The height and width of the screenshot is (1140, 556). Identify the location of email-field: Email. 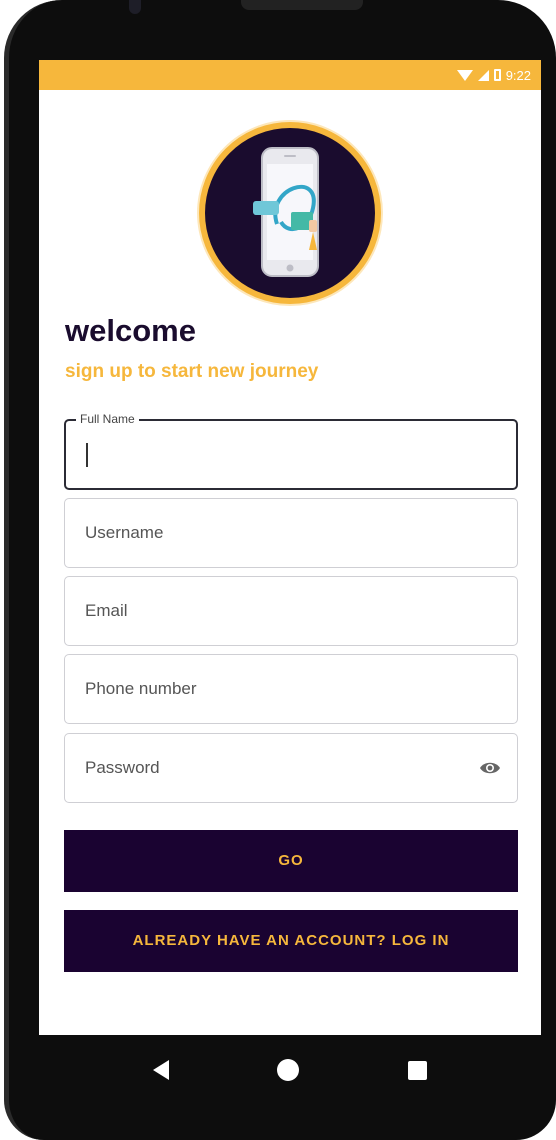
(291, 611).